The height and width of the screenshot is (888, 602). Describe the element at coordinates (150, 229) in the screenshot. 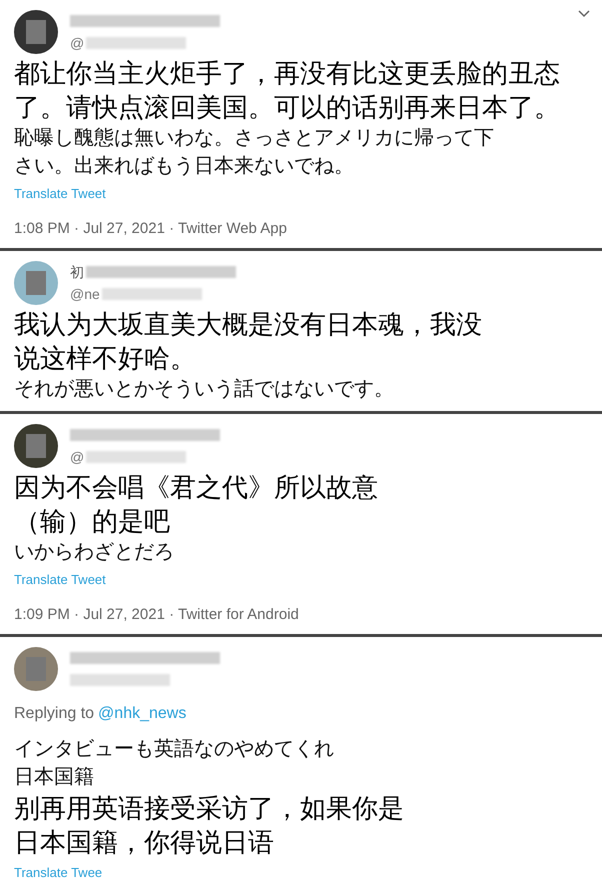

I see `tweet-timestamp: 1:08 PM · Jul 27, 2021 · Twitter Web App` at that location.